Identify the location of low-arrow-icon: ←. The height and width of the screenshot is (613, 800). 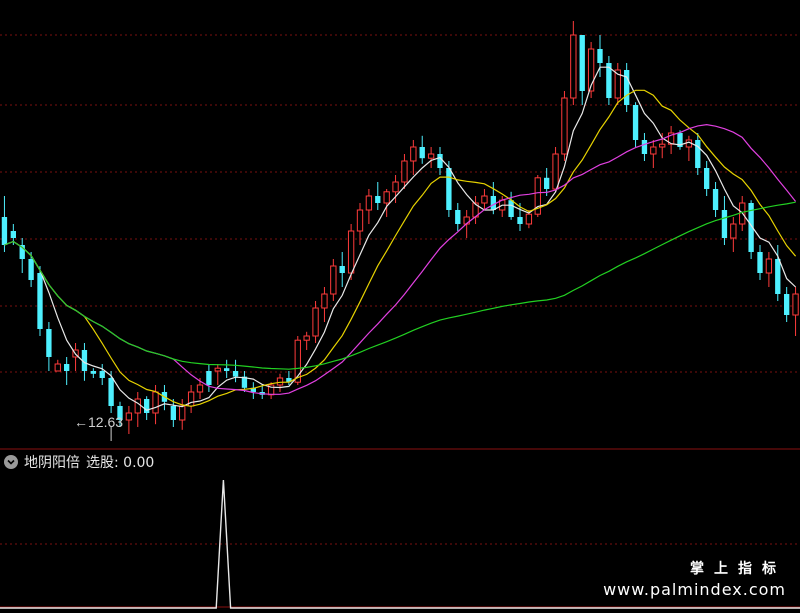
(81, 422).